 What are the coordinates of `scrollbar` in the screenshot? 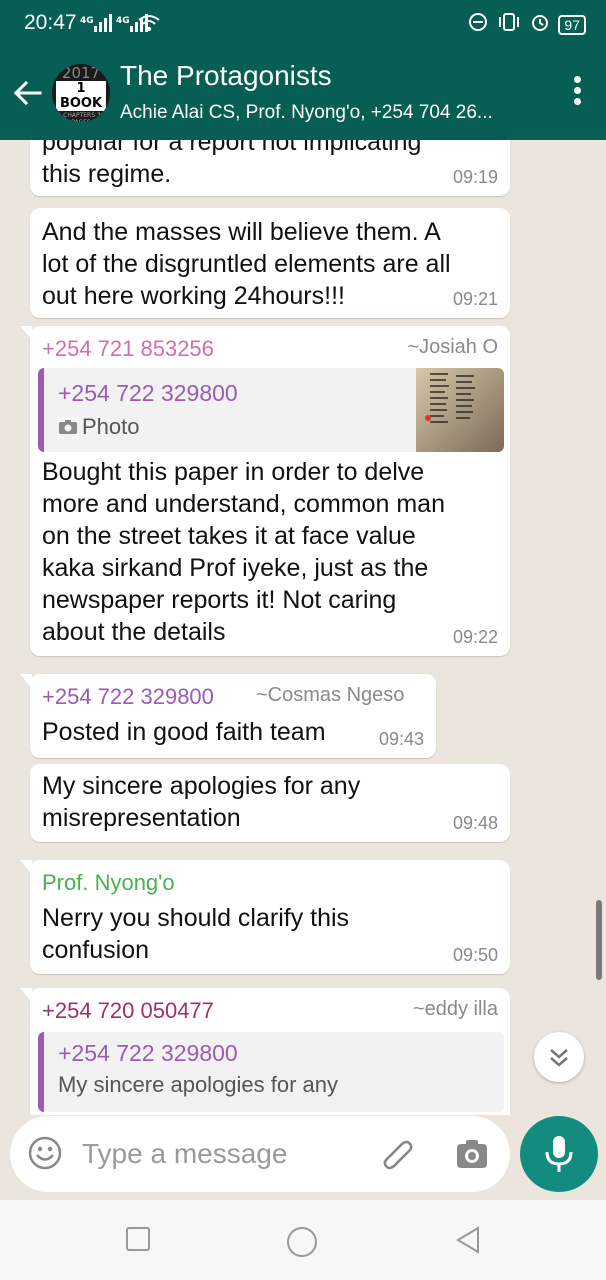 It's located at (599, 940).